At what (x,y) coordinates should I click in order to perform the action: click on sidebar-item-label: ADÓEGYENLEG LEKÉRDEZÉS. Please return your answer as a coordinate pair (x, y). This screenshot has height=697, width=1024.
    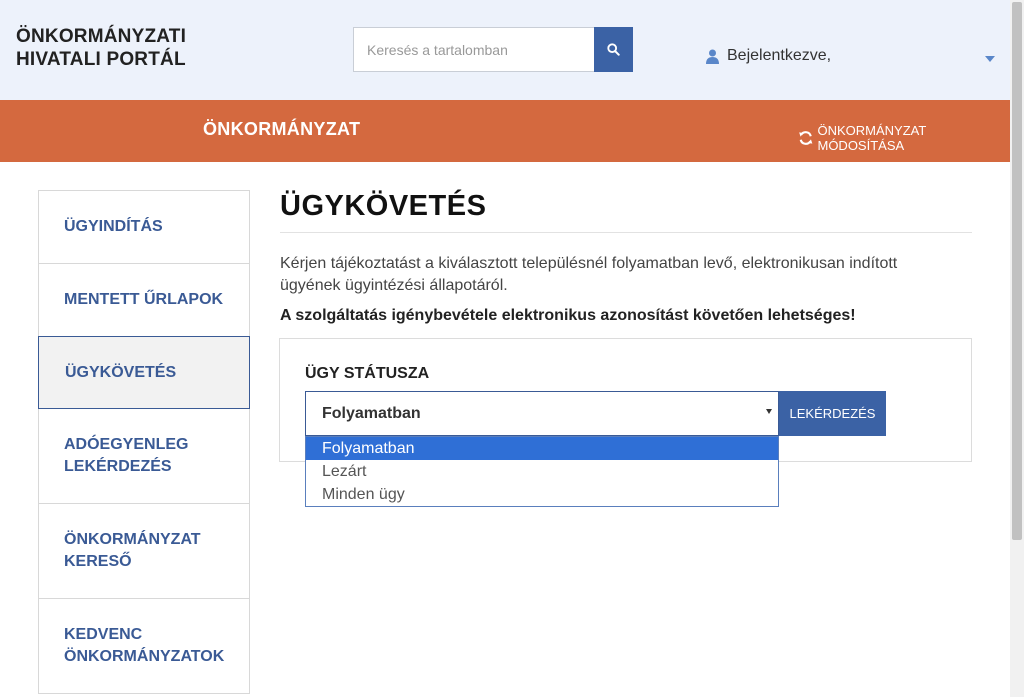
    Looking at the image, I should click on (126, 456).